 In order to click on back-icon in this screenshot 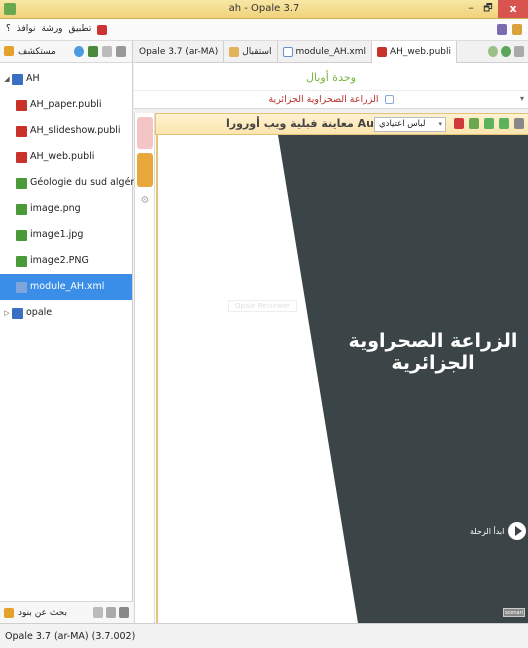, I will do `click(493, 51)`.